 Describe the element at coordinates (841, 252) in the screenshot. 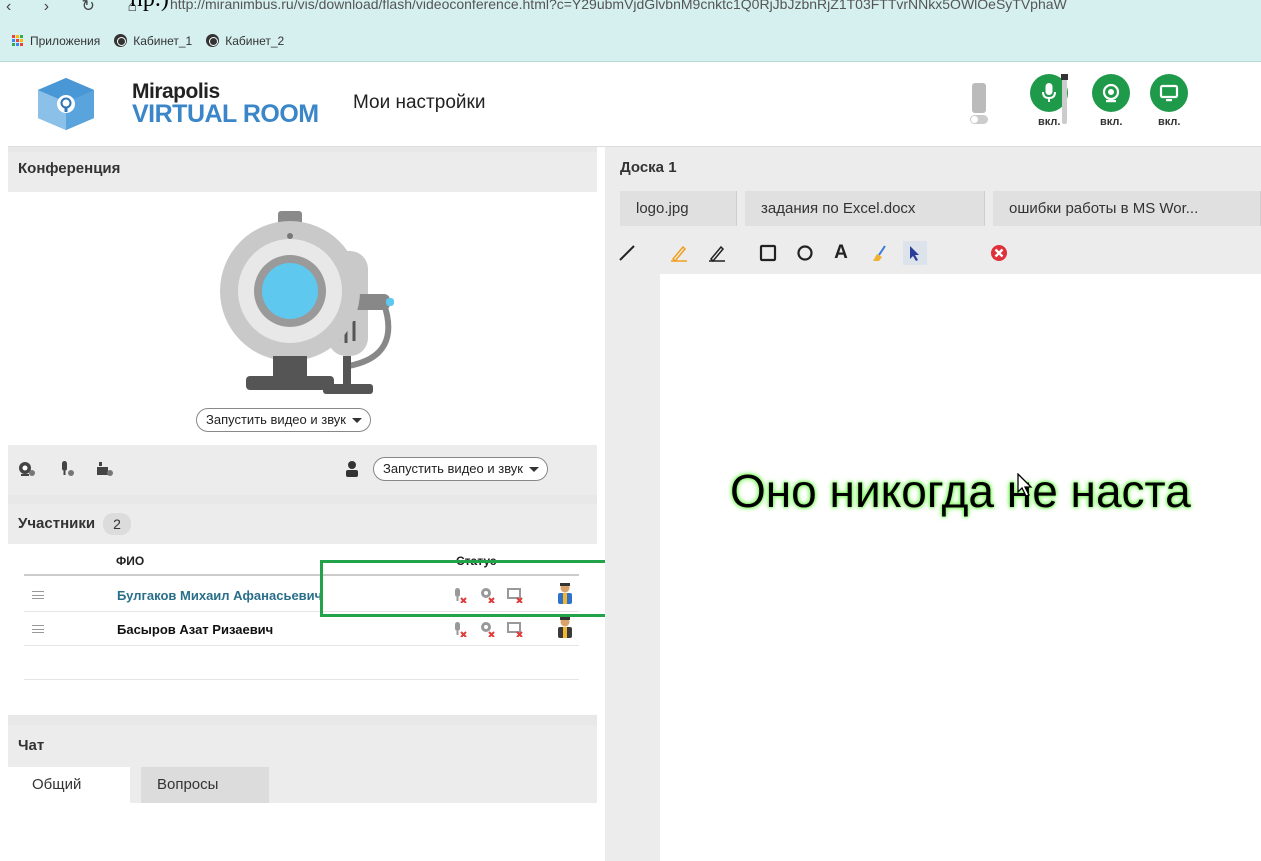

I see `text-icon: A` at that location.